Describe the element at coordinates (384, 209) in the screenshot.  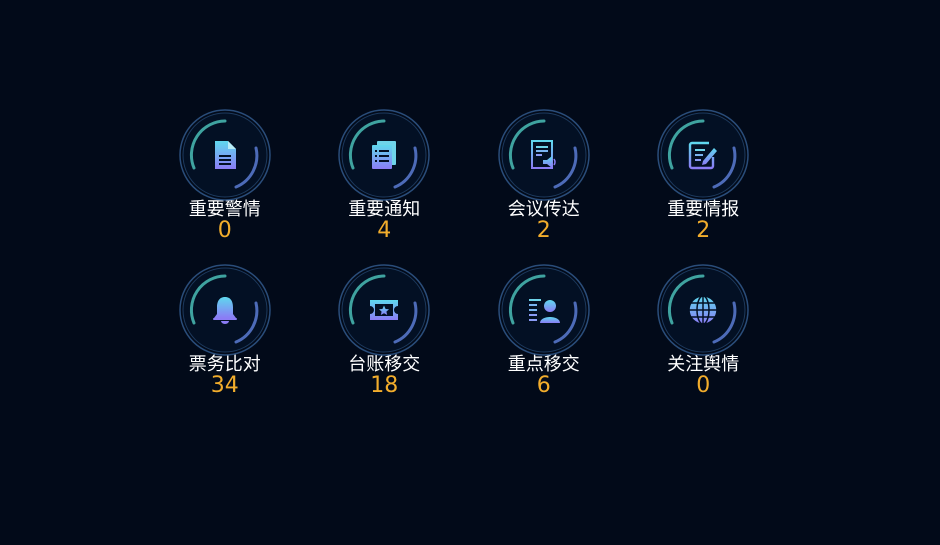
I see `tile-label: 重要通知` at that location.